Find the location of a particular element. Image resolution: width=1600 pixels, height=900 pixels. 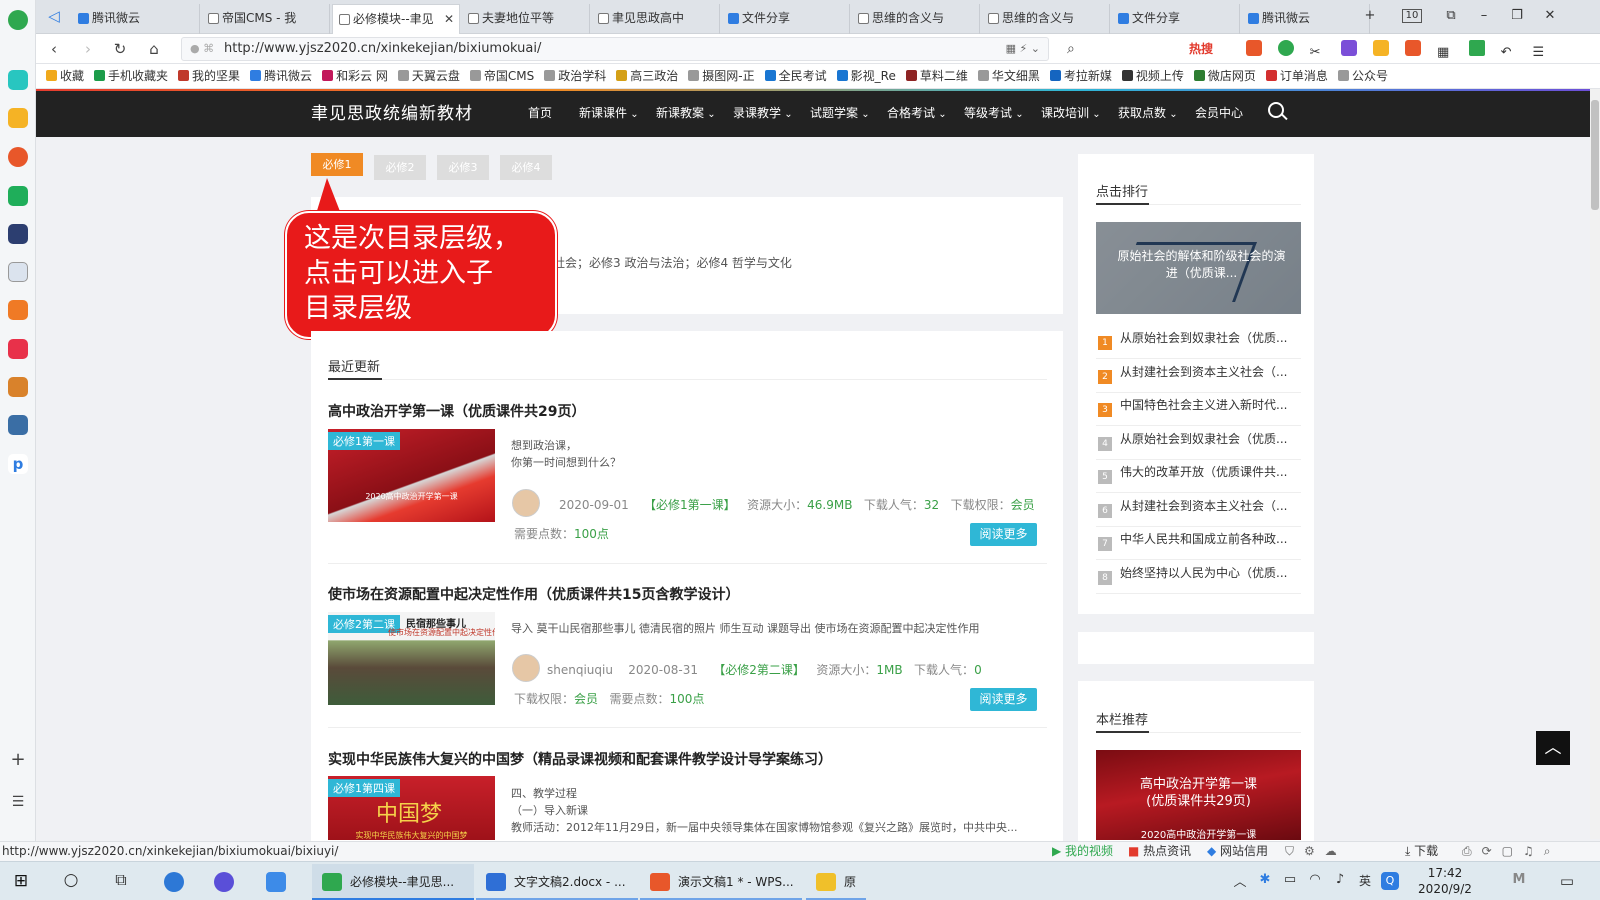

hot-news-link: ■ 热点资讯 is located at coordinates (1159, 851).